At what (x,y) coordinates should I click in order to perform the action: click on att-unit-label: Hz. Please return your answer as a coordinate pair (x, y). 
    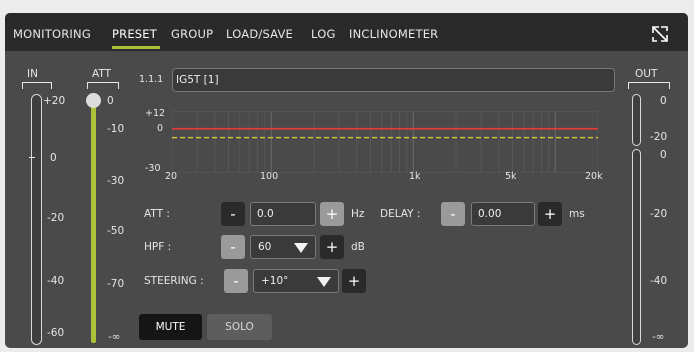
    Looking at the image, I should click on (358, 214).